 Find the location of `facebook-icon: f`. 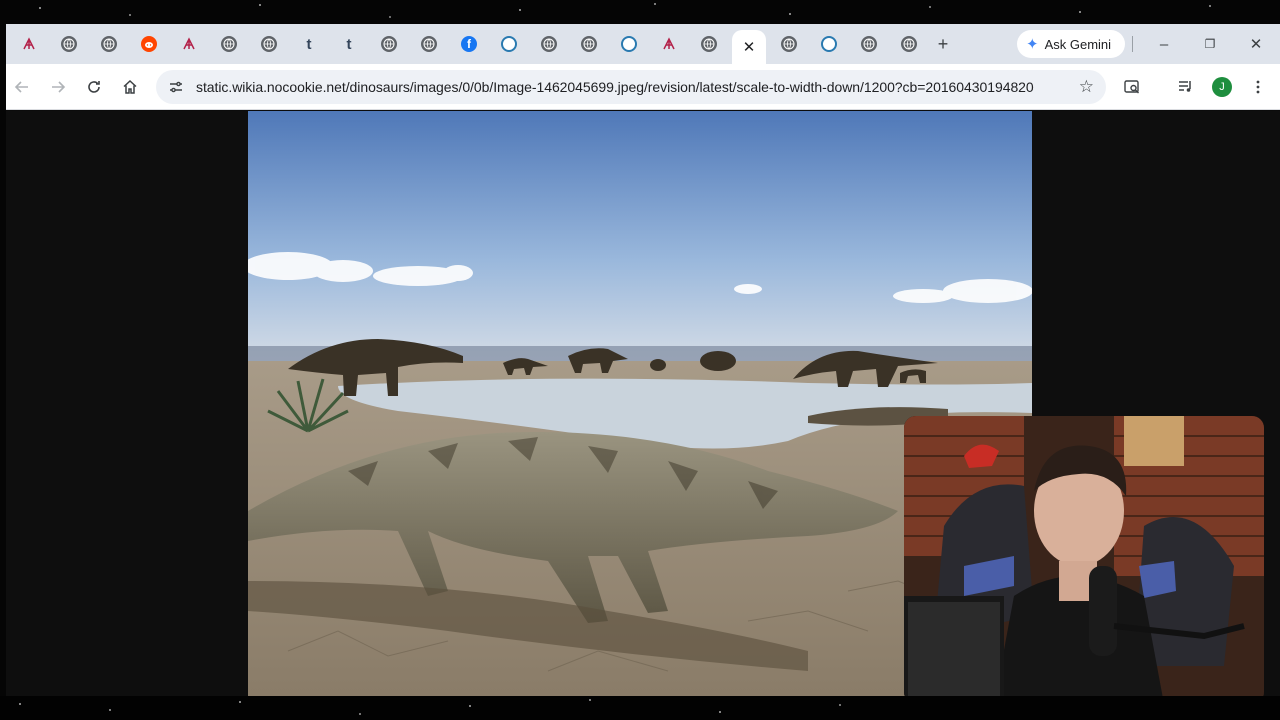

facebook-icon: f is located at coordinates (469, 44).